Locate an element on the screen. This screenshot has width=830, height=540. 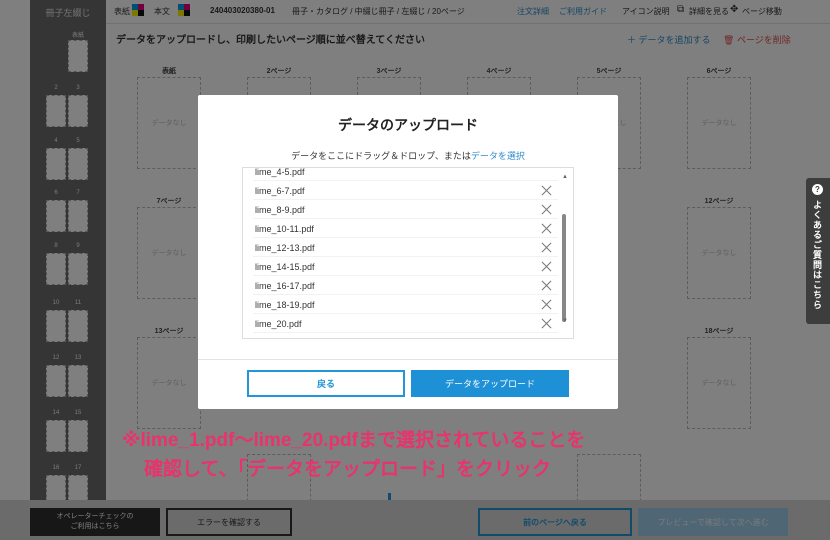
file-name: lime_8-9.pdf is located at coordinates (280, 210).